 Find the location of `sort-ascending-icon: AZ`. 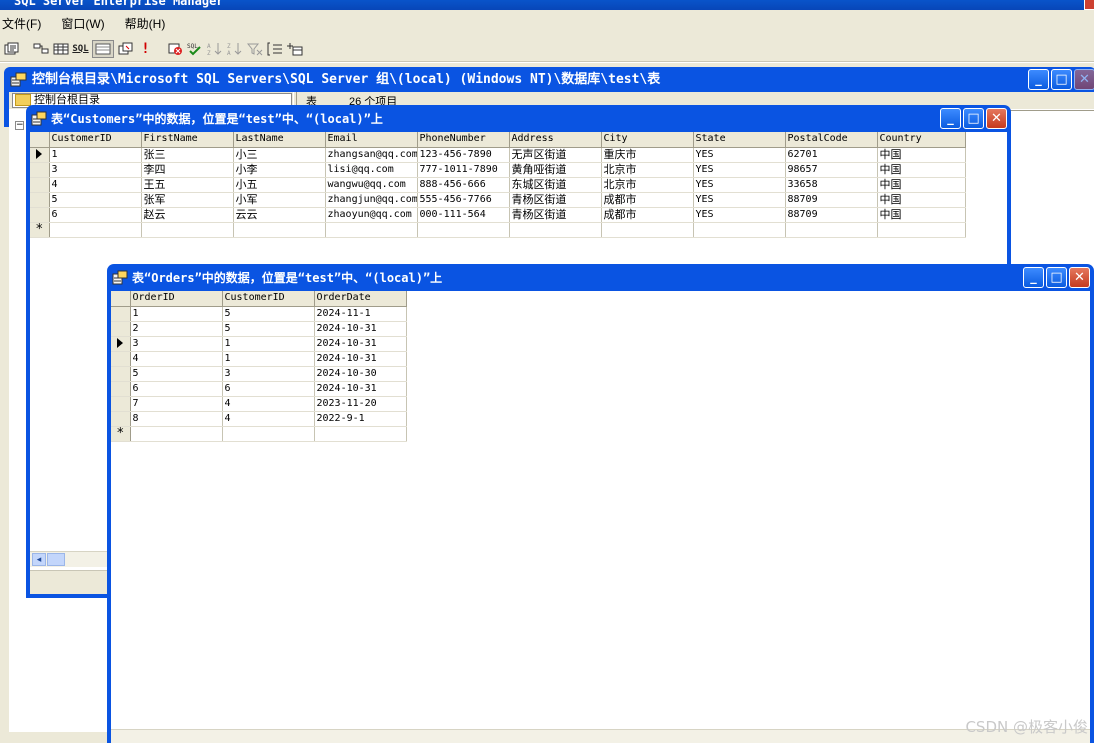

sort-ascending-icon: AZ is located at coordinates (214, 49).